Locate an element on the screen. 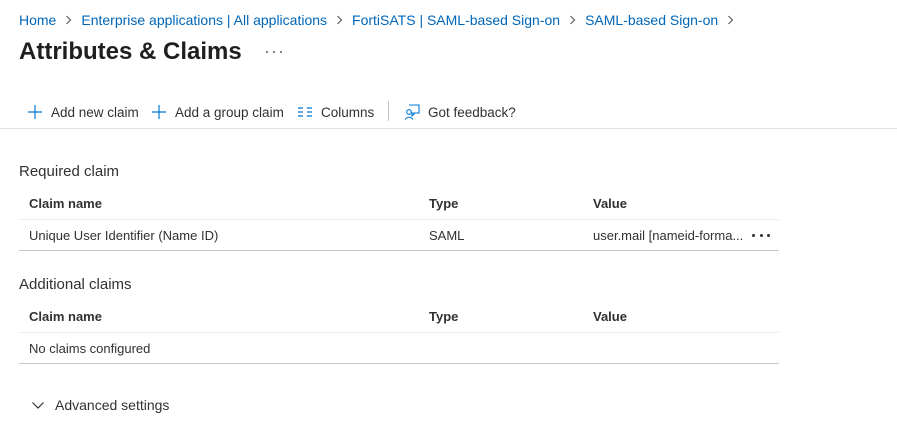 The height and width of the screenshot is (439, 897). add-new-claim-label: Add new claim is located at coordinates (95, 112).